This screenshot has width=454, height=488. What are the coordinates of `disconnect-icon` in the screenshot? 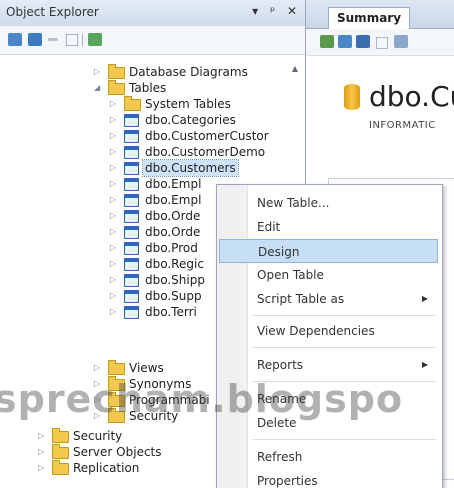 It's located at (35, 39).